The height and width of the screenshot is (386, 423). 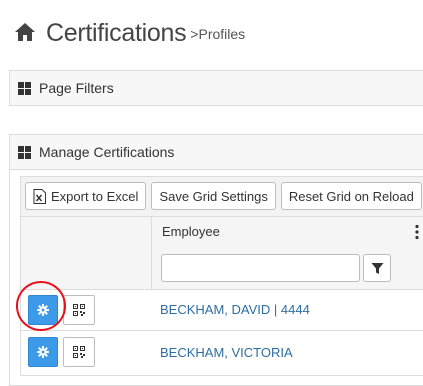 I want to click on employee-link: BECKHAM, VICTORIA, so click(x=226, y=352).